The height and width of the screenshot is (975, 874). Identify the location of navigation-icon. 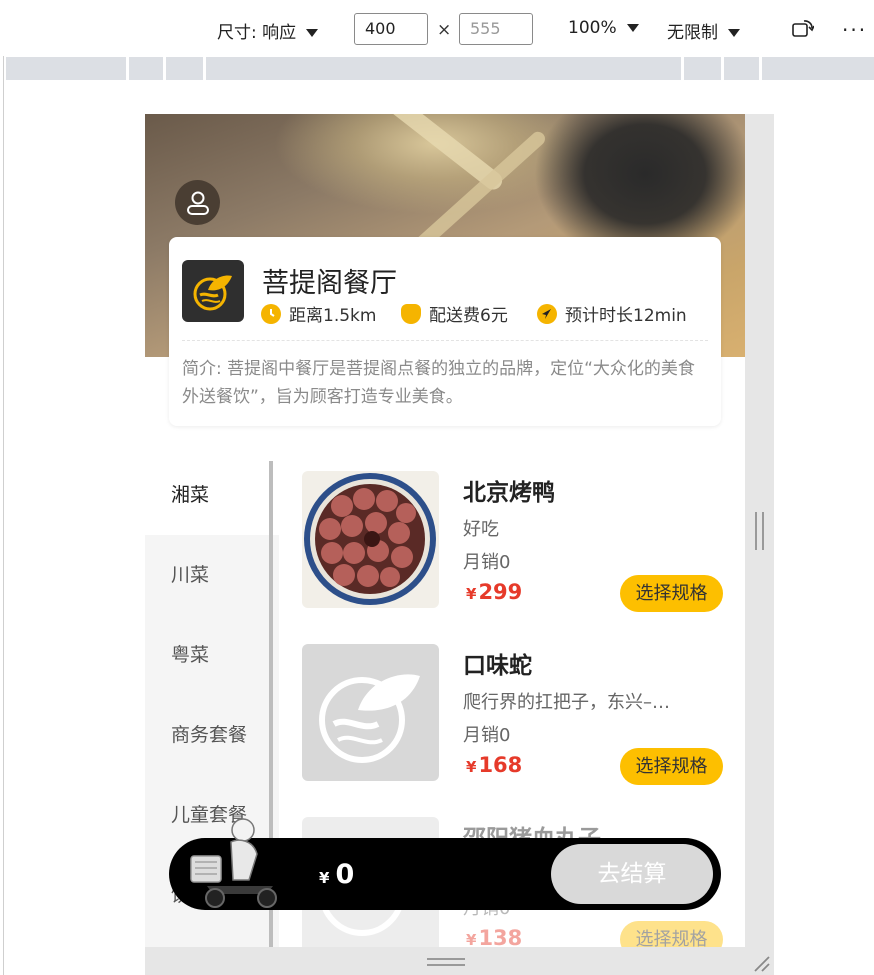
(547, 313).